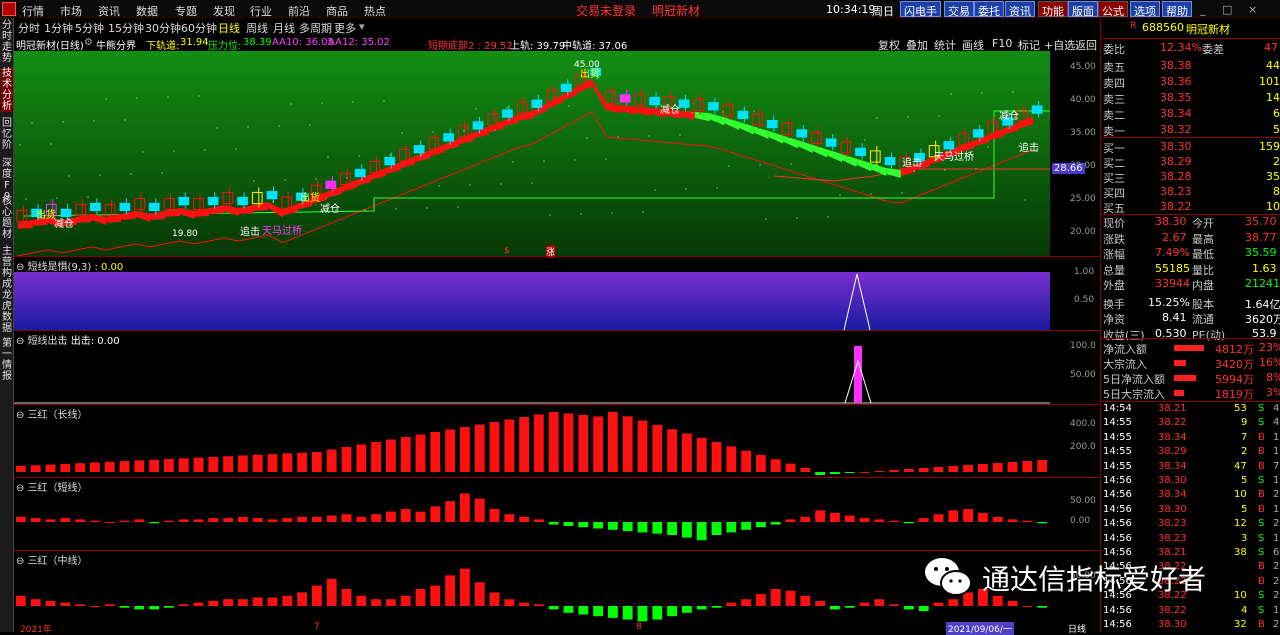 The height and width of the screenshot is (635, 1280). I want to click on flow-row: 5日净流入额5994万8%, so click(1191, 378).